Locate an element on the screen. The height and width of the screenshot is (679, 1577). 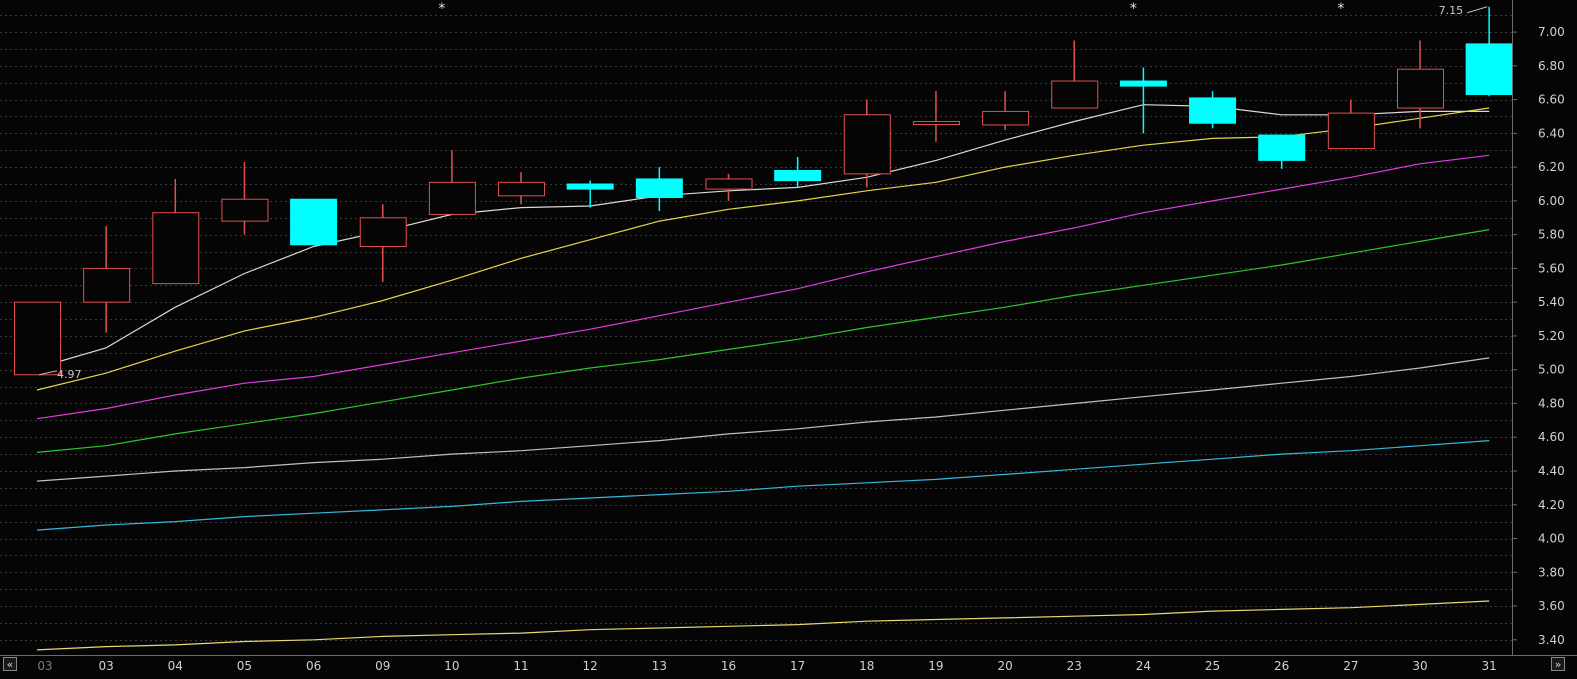
annotation-arrow is located at coordinates (1477, 10).